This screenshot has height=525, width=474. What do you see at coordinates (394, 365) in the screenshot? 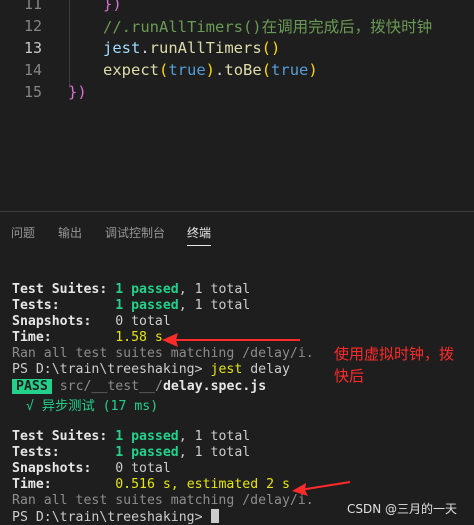
I see `annotation-note: 使用虚拟时钟，拨快后` at bounding box center [394, 365].